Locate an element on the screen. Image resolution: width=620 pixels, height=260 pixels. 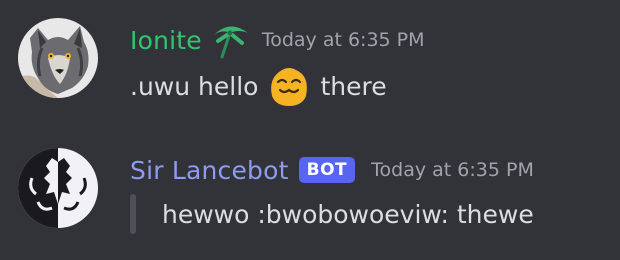
quote-block: hewwo :bwobowoeviw: thewe is located at coordinates (332, 214).